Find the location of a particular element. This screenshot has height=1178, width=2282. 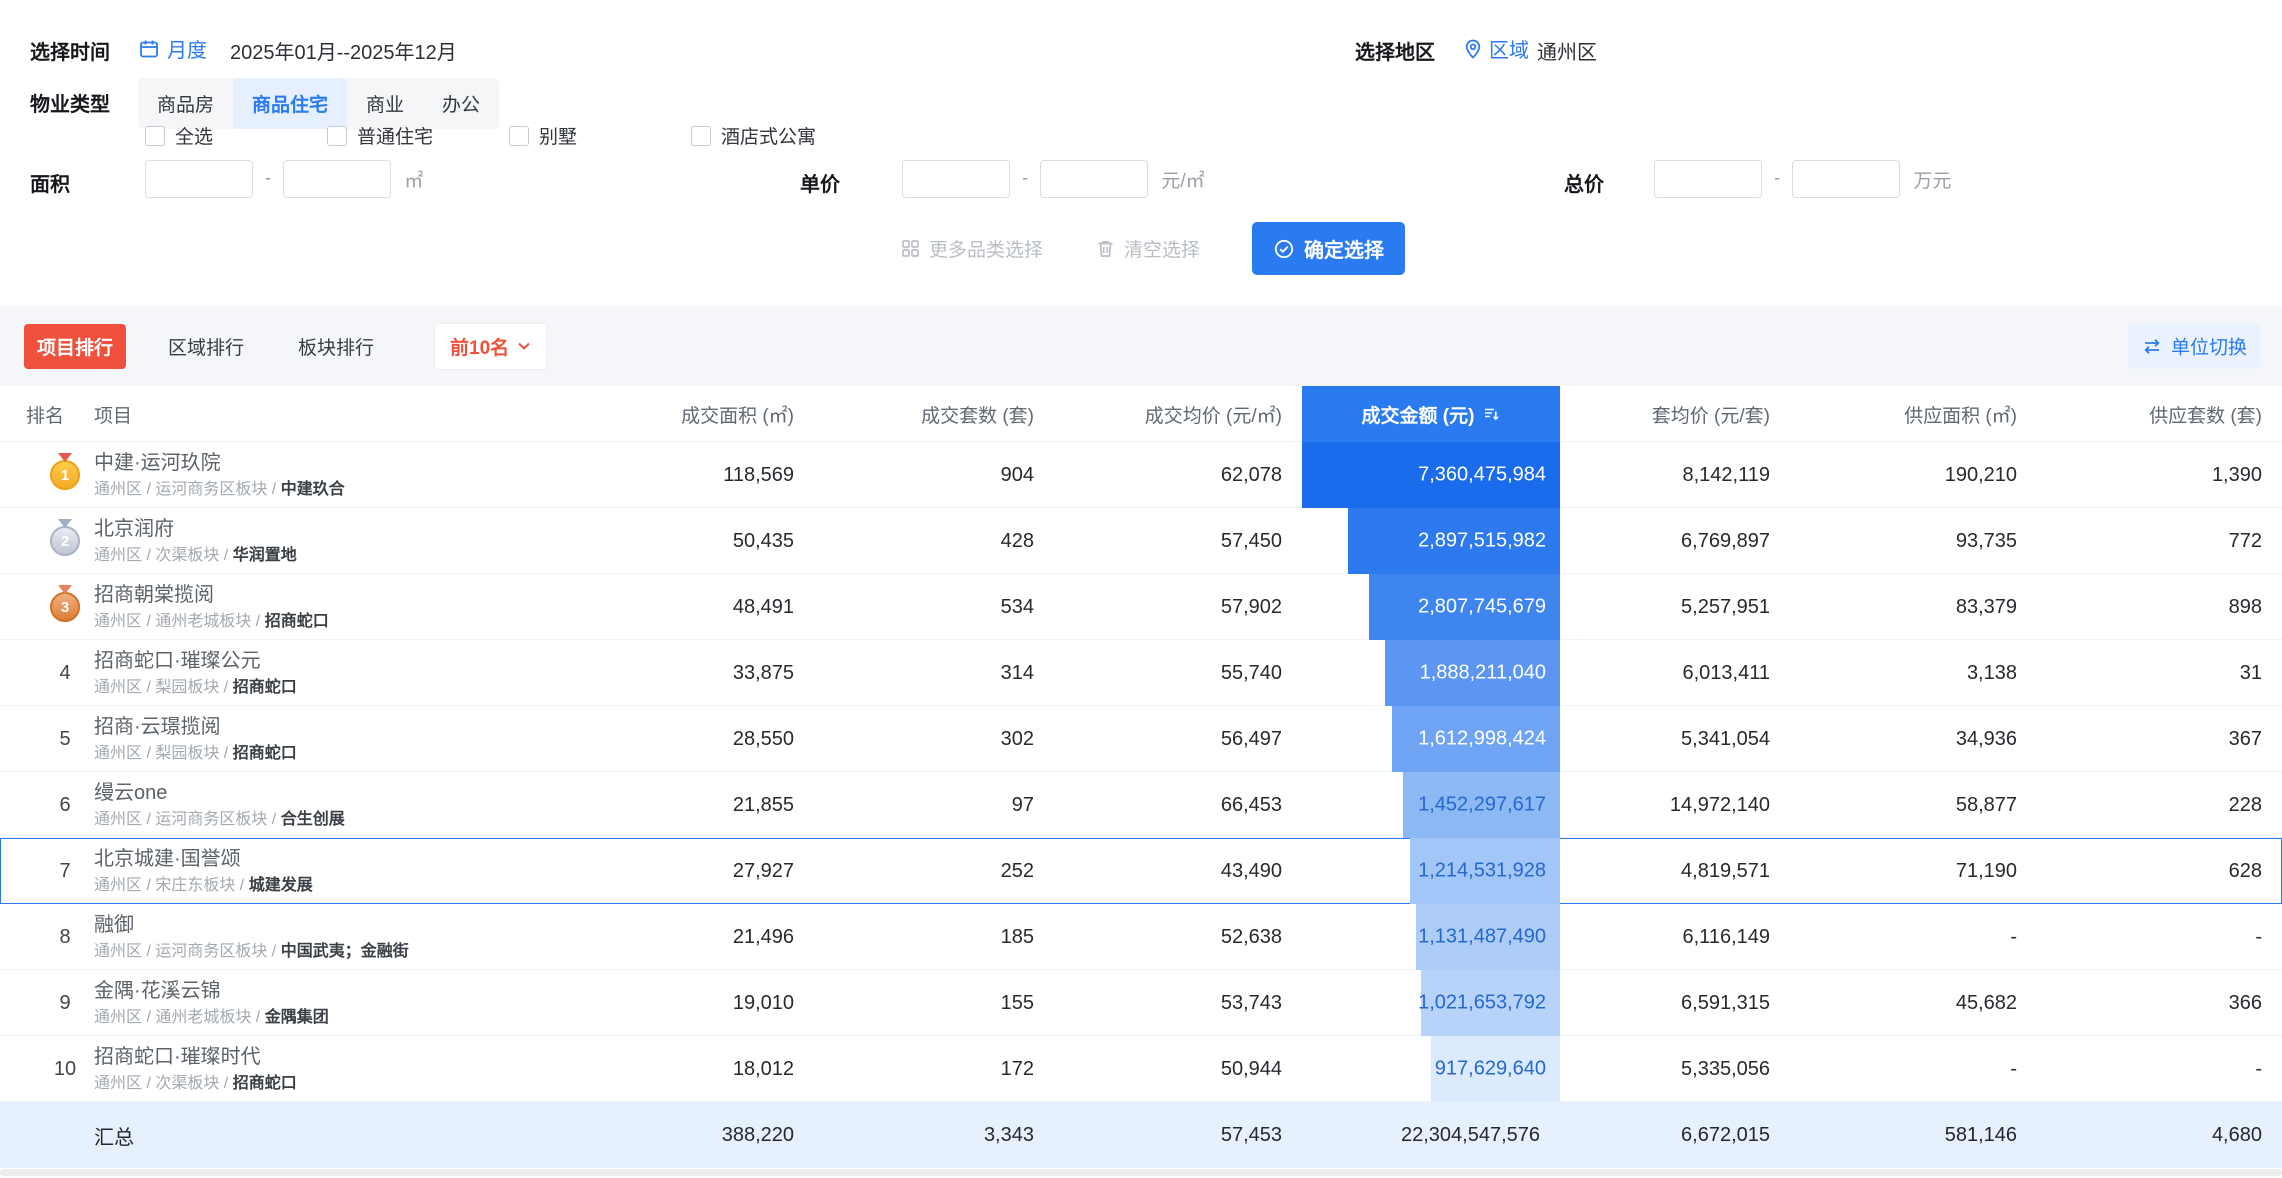

supply-units-cell: 228 is located at coordinates (2245, 804).